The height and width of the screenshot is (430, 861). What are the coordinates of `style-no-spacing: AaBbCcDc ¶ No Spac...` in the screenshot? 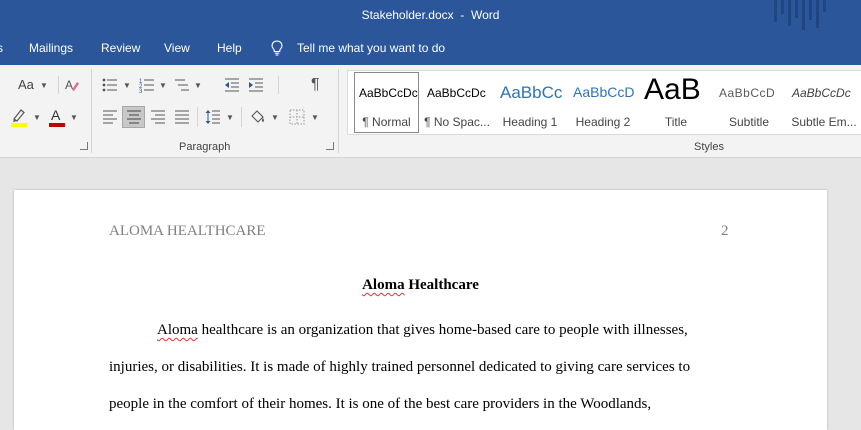 It's located at (457, 102).